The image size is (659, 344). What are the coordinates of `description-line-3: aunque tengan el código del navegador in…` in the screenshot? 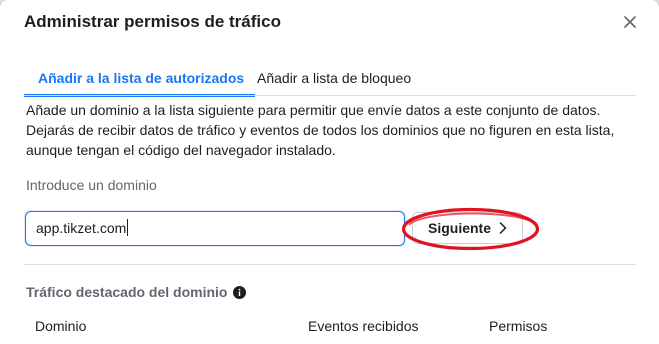 It's located at (181, 150).